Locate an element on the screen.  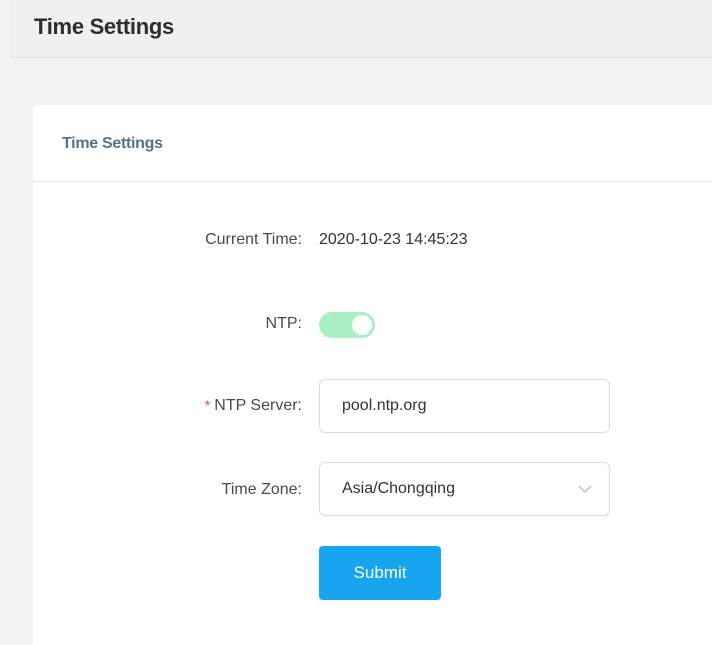
card-header: Time Settings is located at coordinates (372, 143).